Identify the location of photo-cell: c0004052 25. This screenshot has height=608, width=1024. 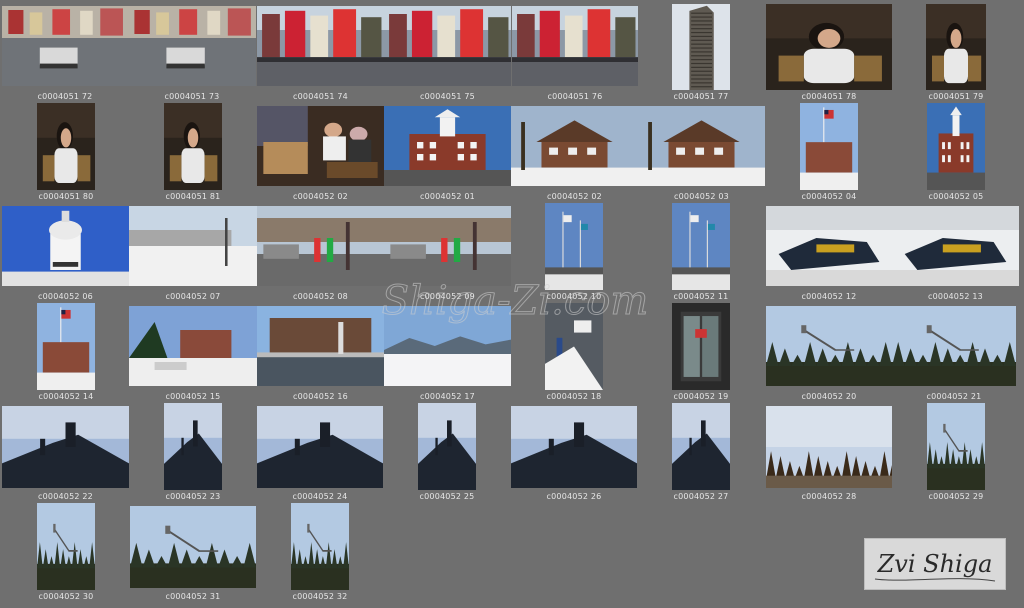
(447, 452).